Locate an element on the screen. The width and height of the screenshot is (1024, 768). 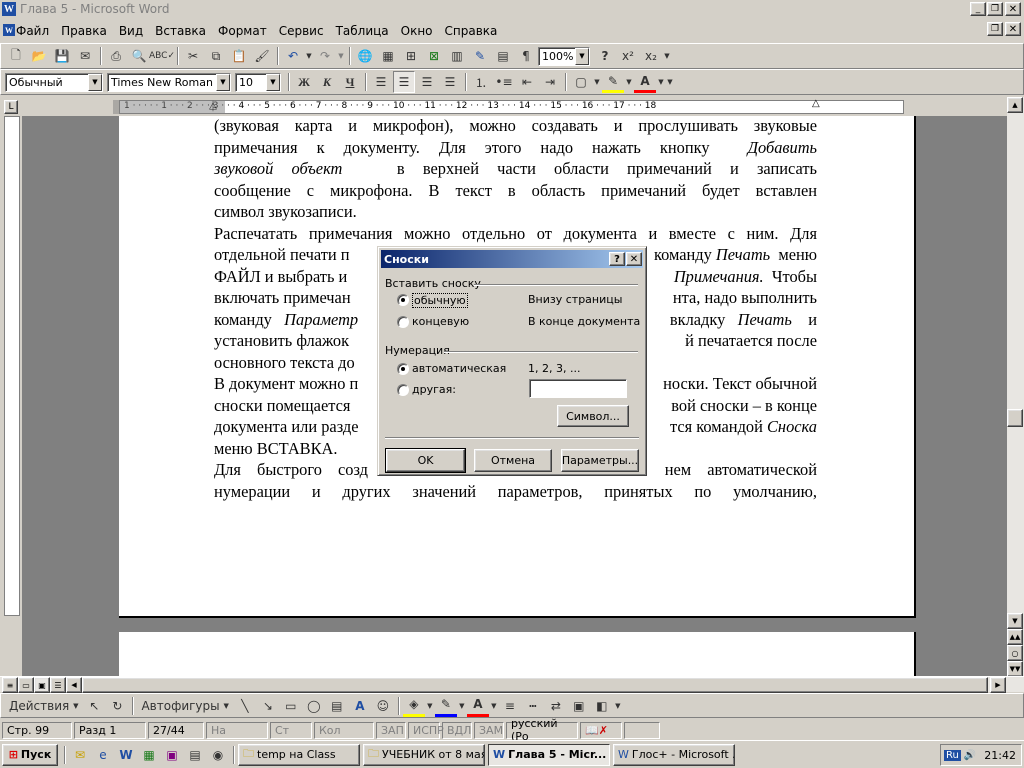
doc-restore-button: ❐ is located at coordinates (995, 29).